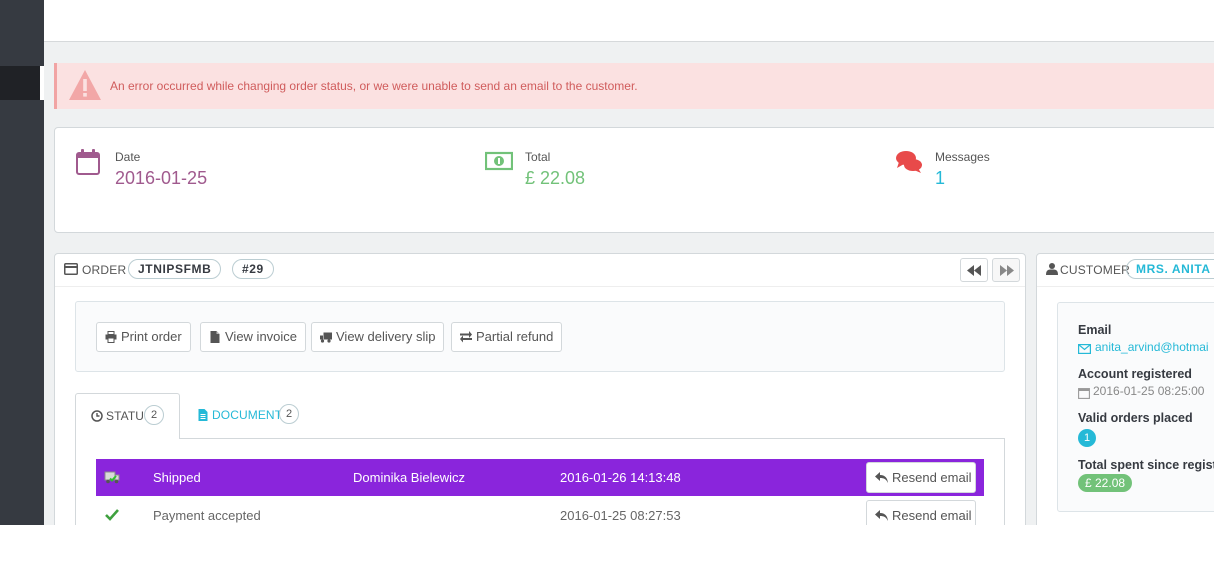 Image resolution: width=1214 pixels, height=578 pixels. I want to click on kpi-total-value: £ 22.08, so click(555, 178).